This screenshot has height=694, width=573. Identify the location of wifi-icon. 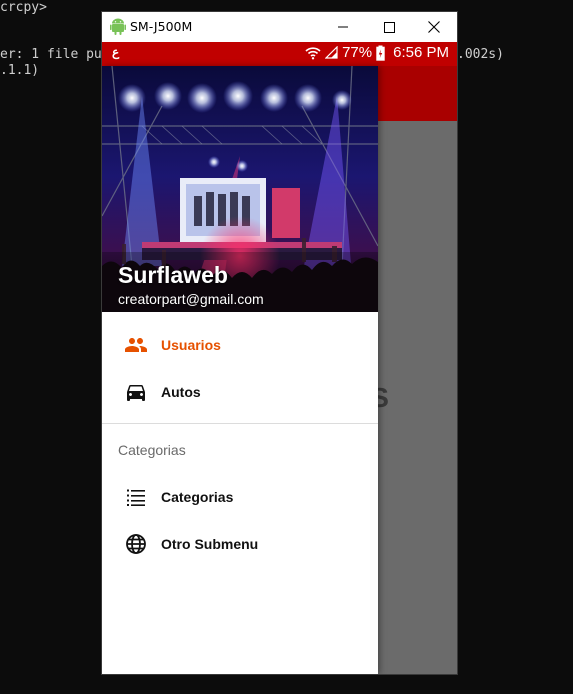
(313, 52).